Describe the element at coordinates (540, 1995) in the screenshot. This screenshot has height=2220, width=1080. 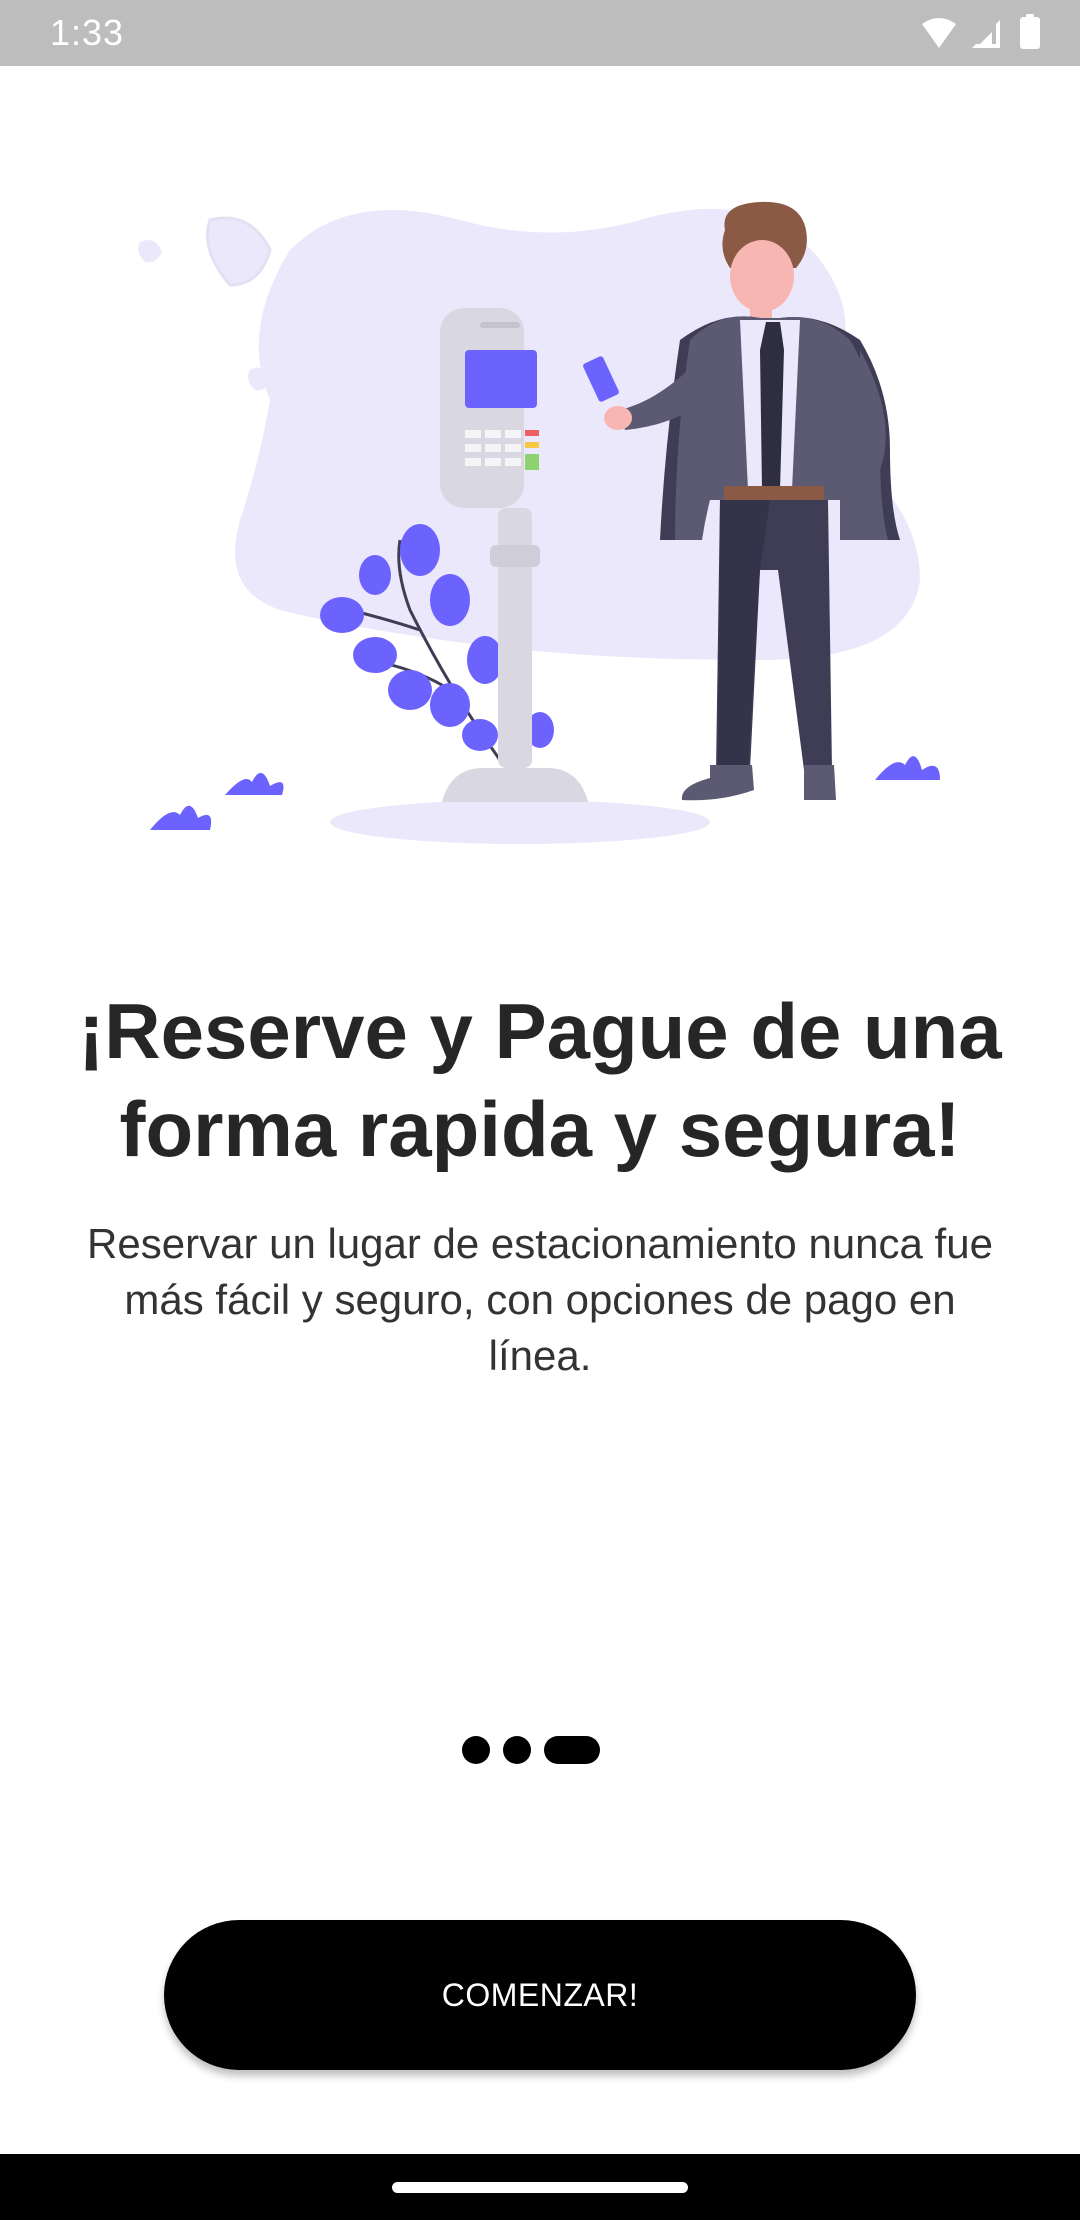
I see `start-button: COMENZAR!` at that location.